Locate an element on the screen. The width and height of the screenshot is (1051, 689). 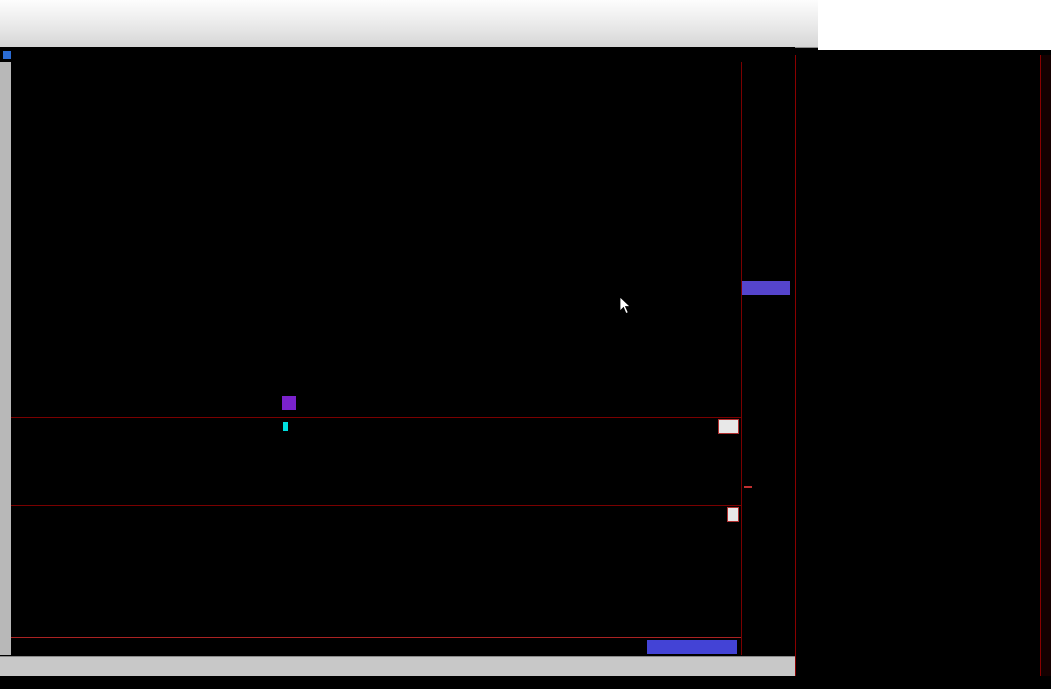
volume-chart is located at coordinates (376, 468).